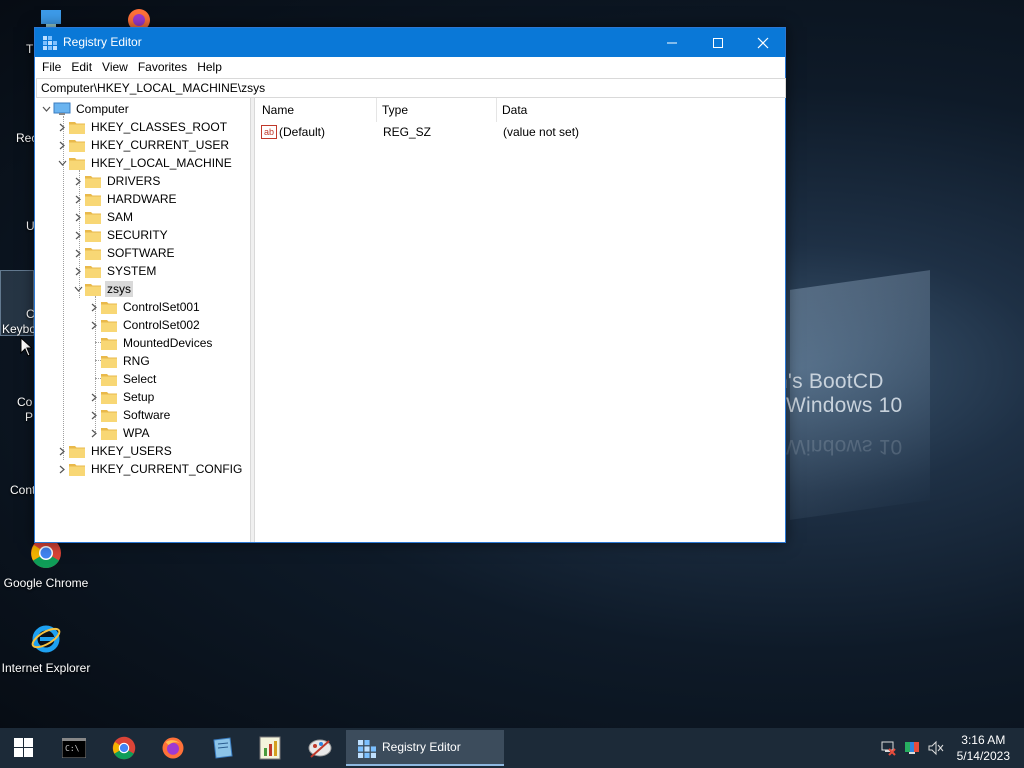 The image size is (1024, 768). What do you see at coordinates (320, 748) in the screenshot?
I see `taskbar-paint-tool` at bounding box center [320, 748].